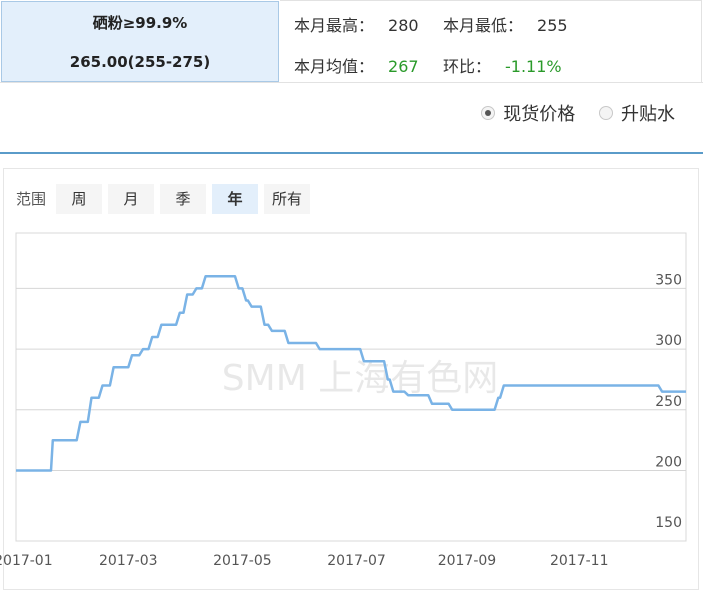 The height and width of the screenshot is (594, 703). Describe the element at coordinates (467, 561) in the screenshot. I see `x-tick-label: 2017-09` at that location.